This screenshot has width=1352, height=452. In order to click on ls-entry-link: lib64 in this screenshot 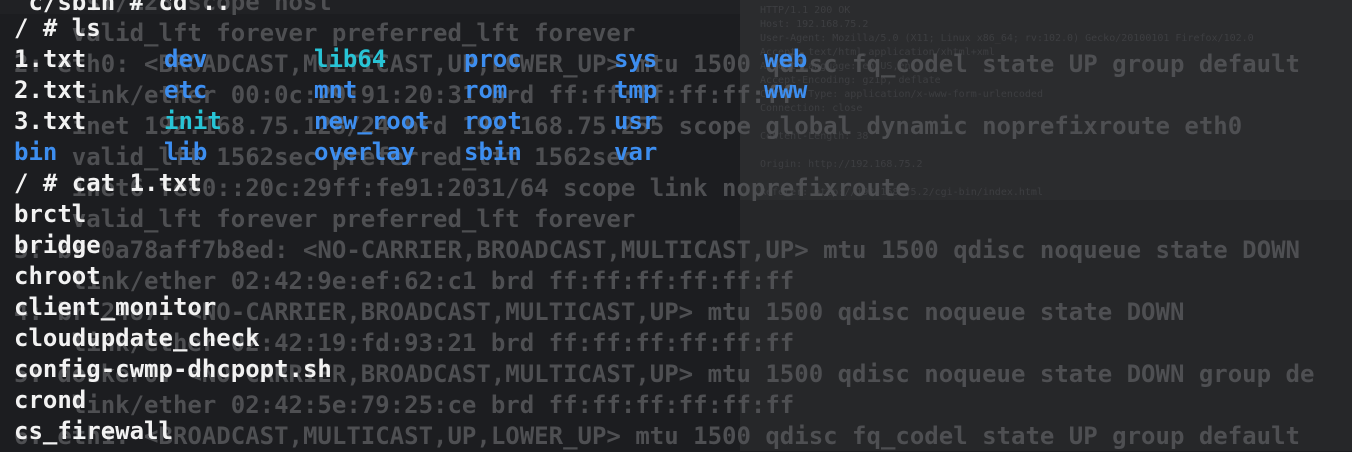, I will do `click(350, 59)`.